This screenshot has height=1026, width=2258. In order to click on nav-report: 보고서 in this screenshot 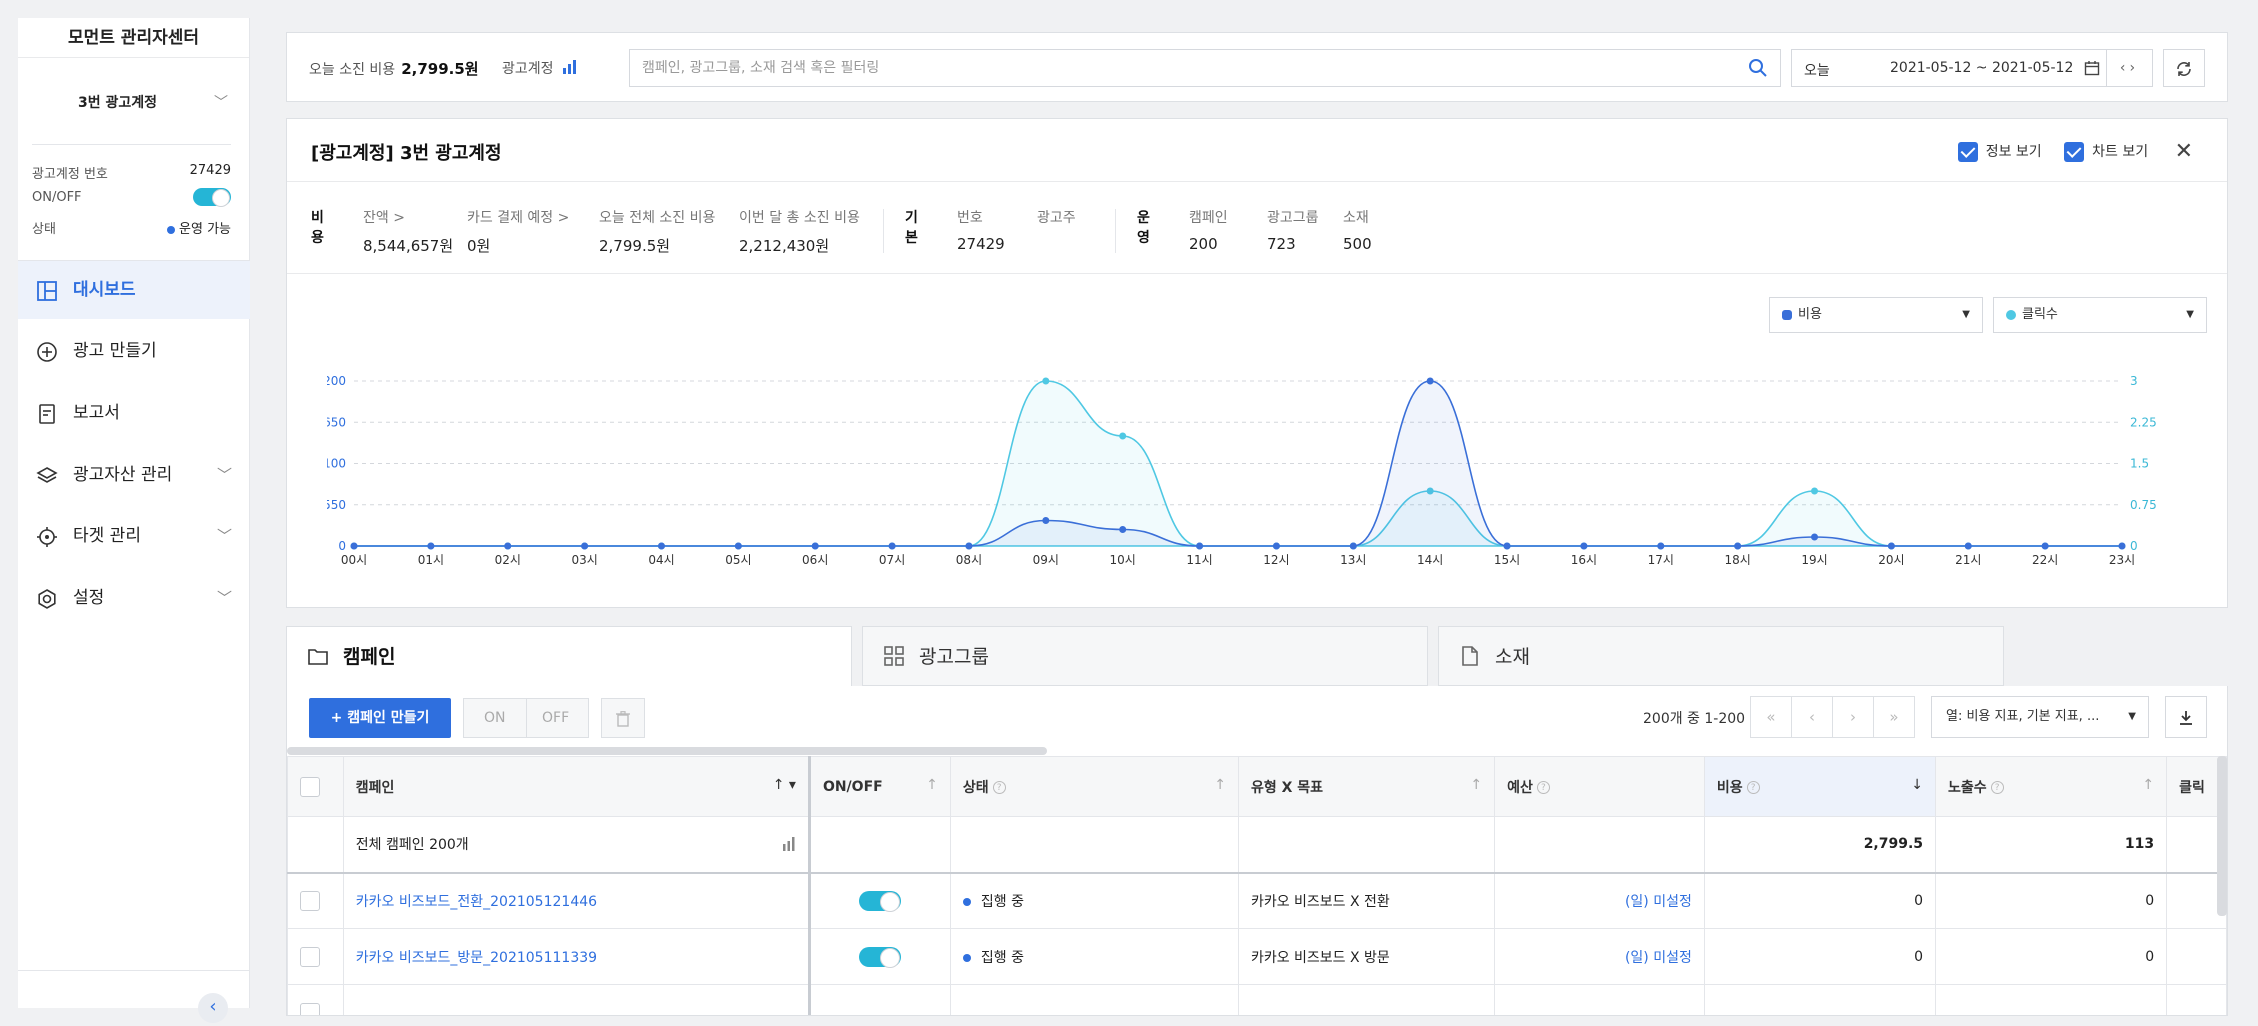, I will do `click(134, 413)`.